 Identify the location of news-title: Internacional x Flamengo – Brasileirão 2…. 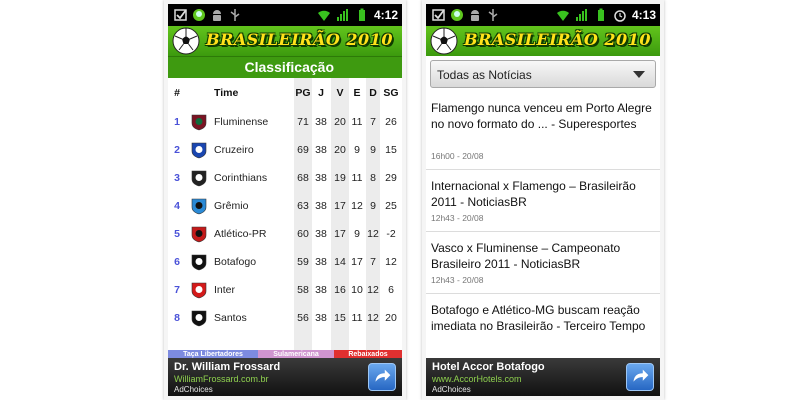
(533, 194).